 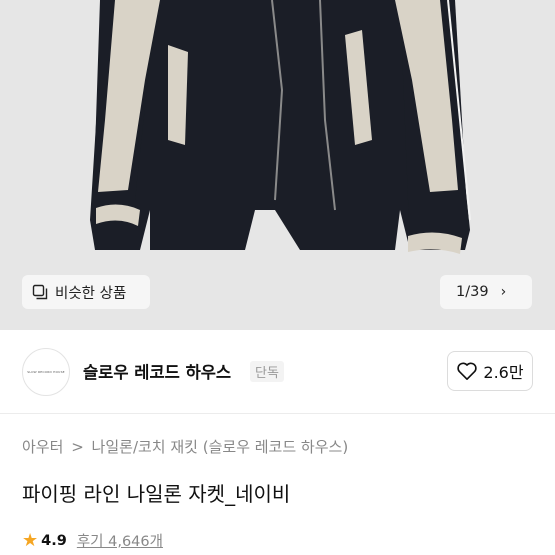 I want to click on like-button: 2.6만, so click(x=490, y=371).